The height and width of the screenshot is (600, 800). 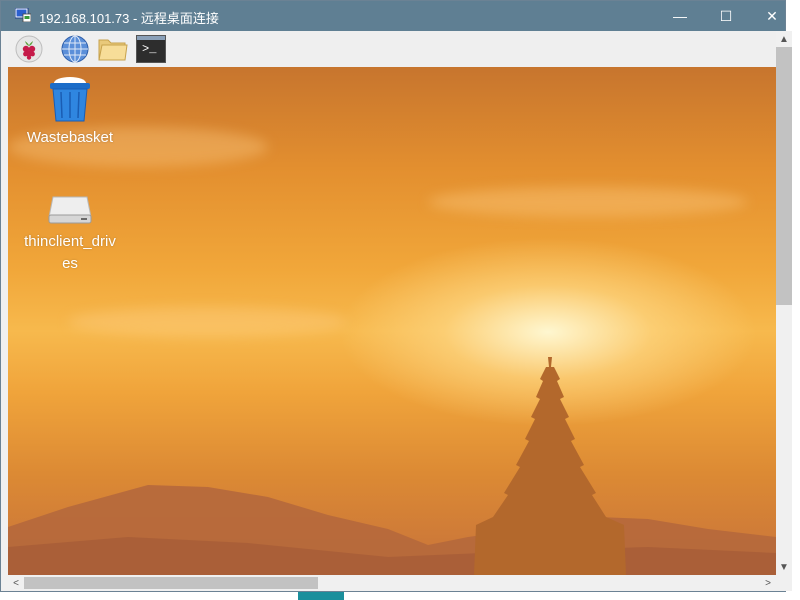 What do you see at coordinates (23, 15) in the screenshot?
I see `remote-desktop-app-icon` at bounding box center [23, 15].